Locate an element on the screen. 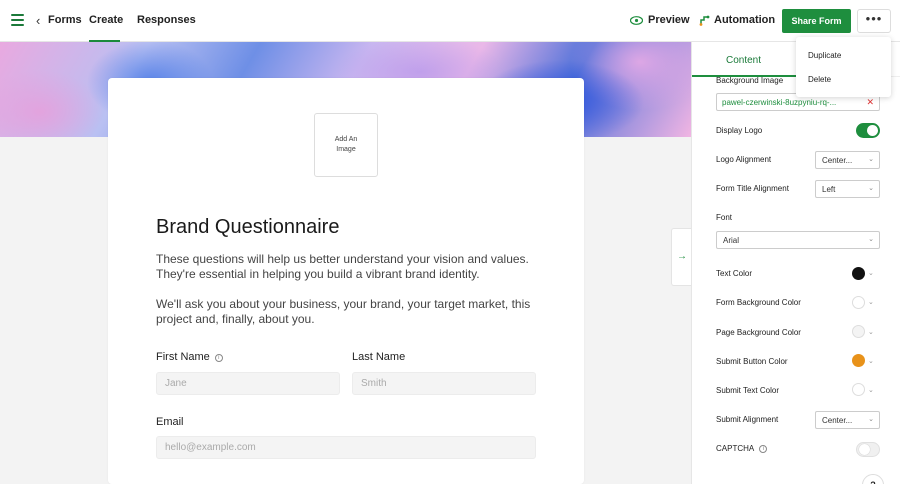  nav-forms-link: Forms is located at coordinates (65, 20).